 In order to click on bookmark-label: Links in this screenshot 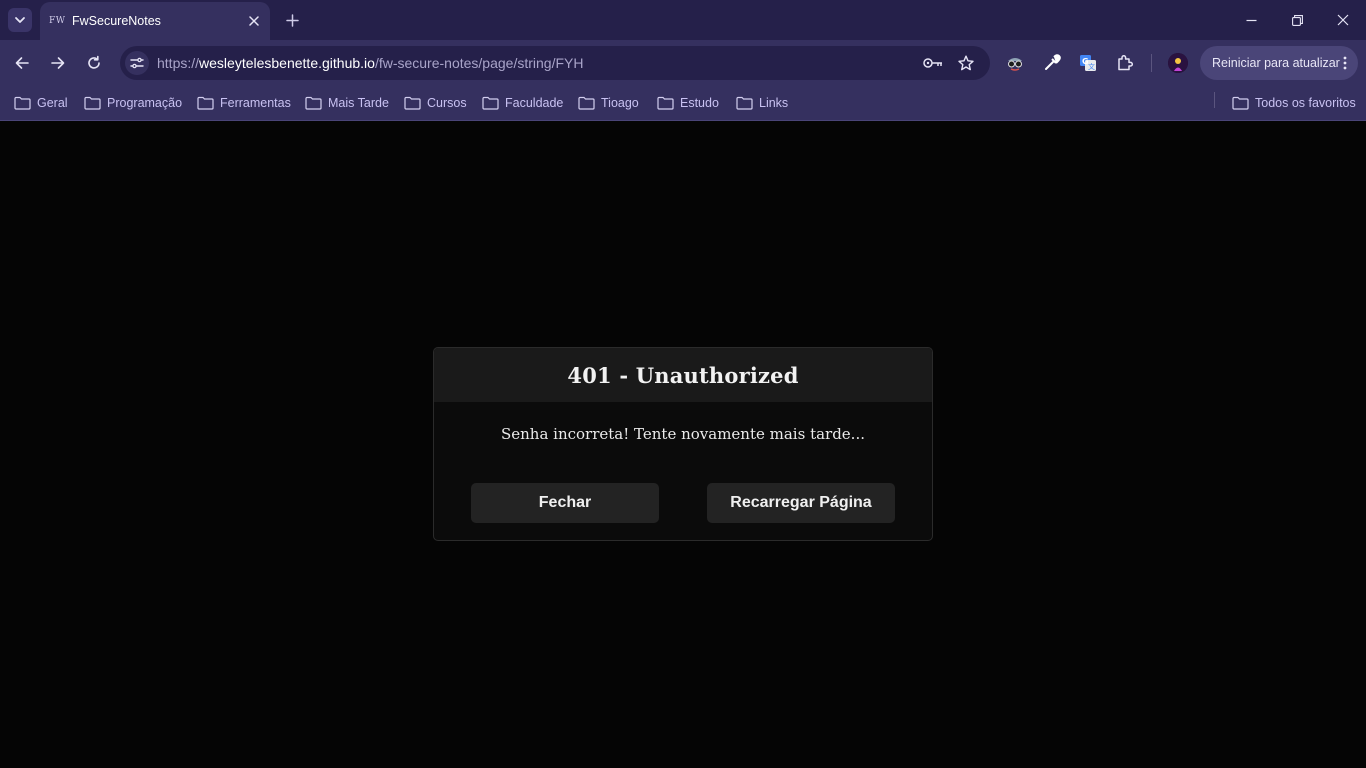, I will do `click(774, 103)`.